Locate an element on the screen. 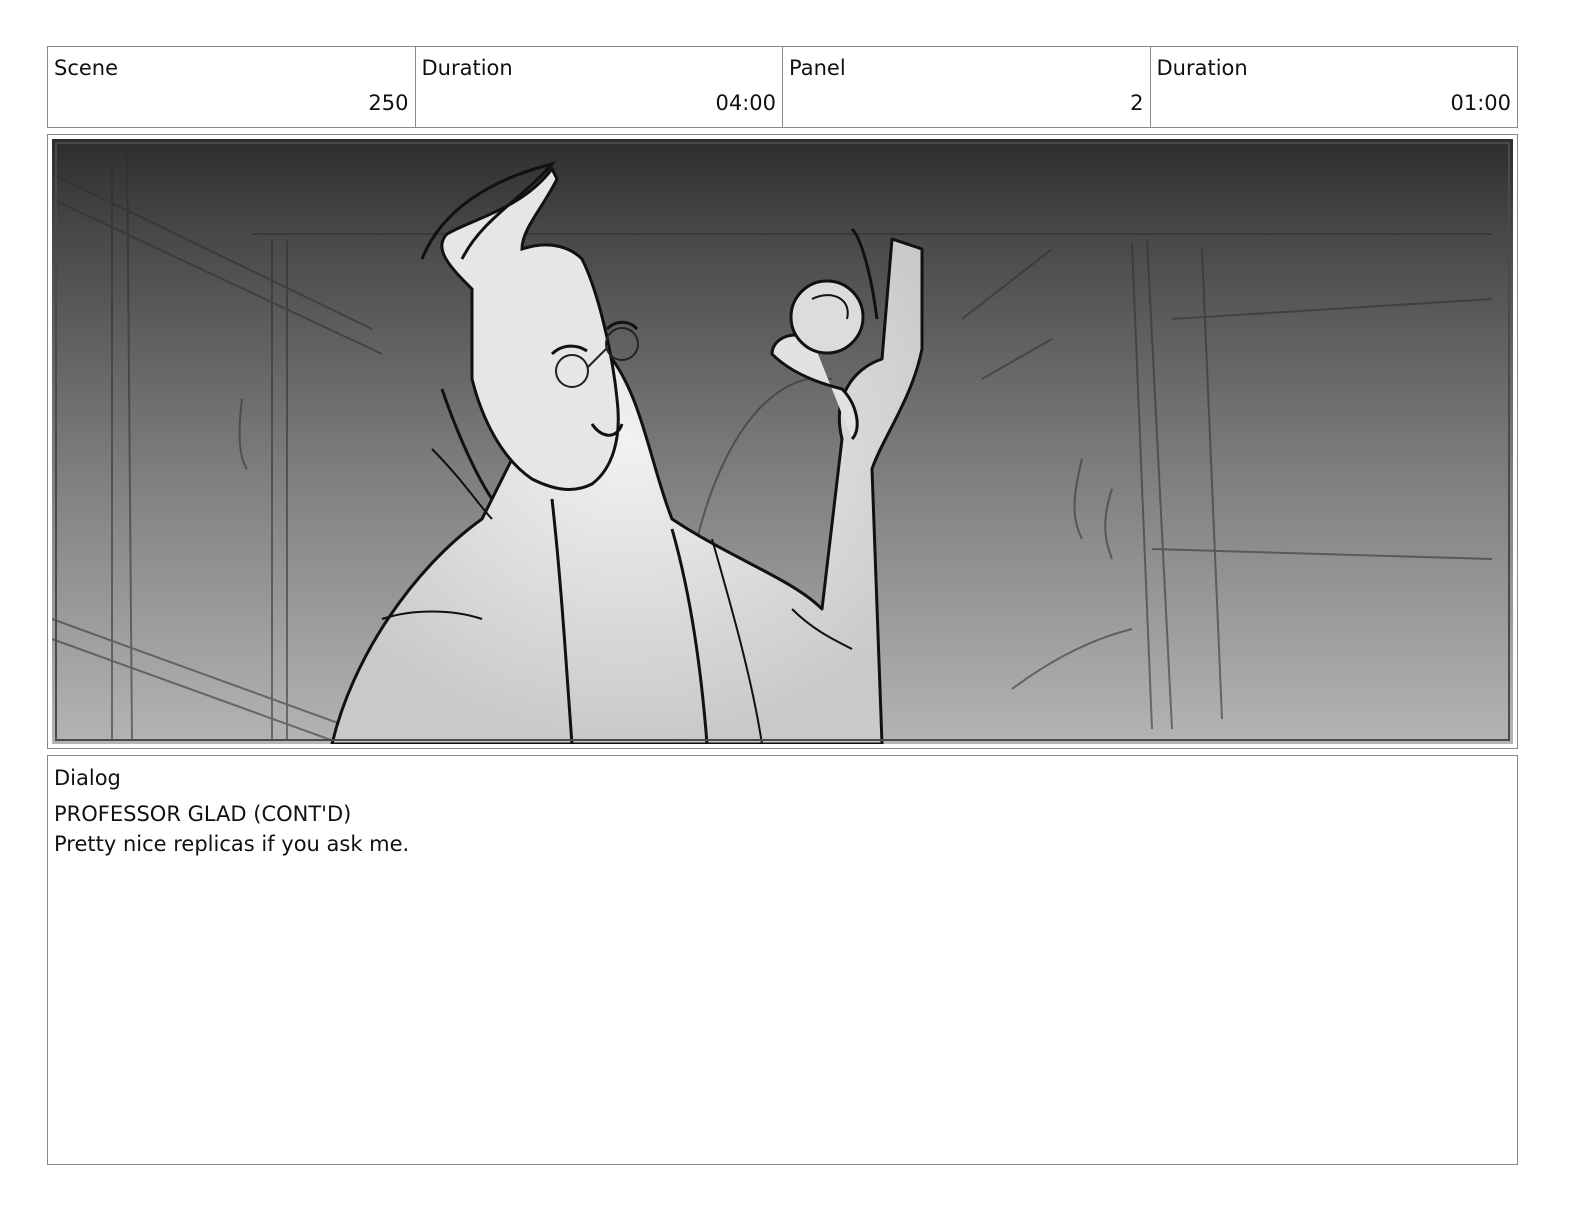  dialog-character: PROFESSOR GLAD (CONT'D) is located at coordinates (203, 814).